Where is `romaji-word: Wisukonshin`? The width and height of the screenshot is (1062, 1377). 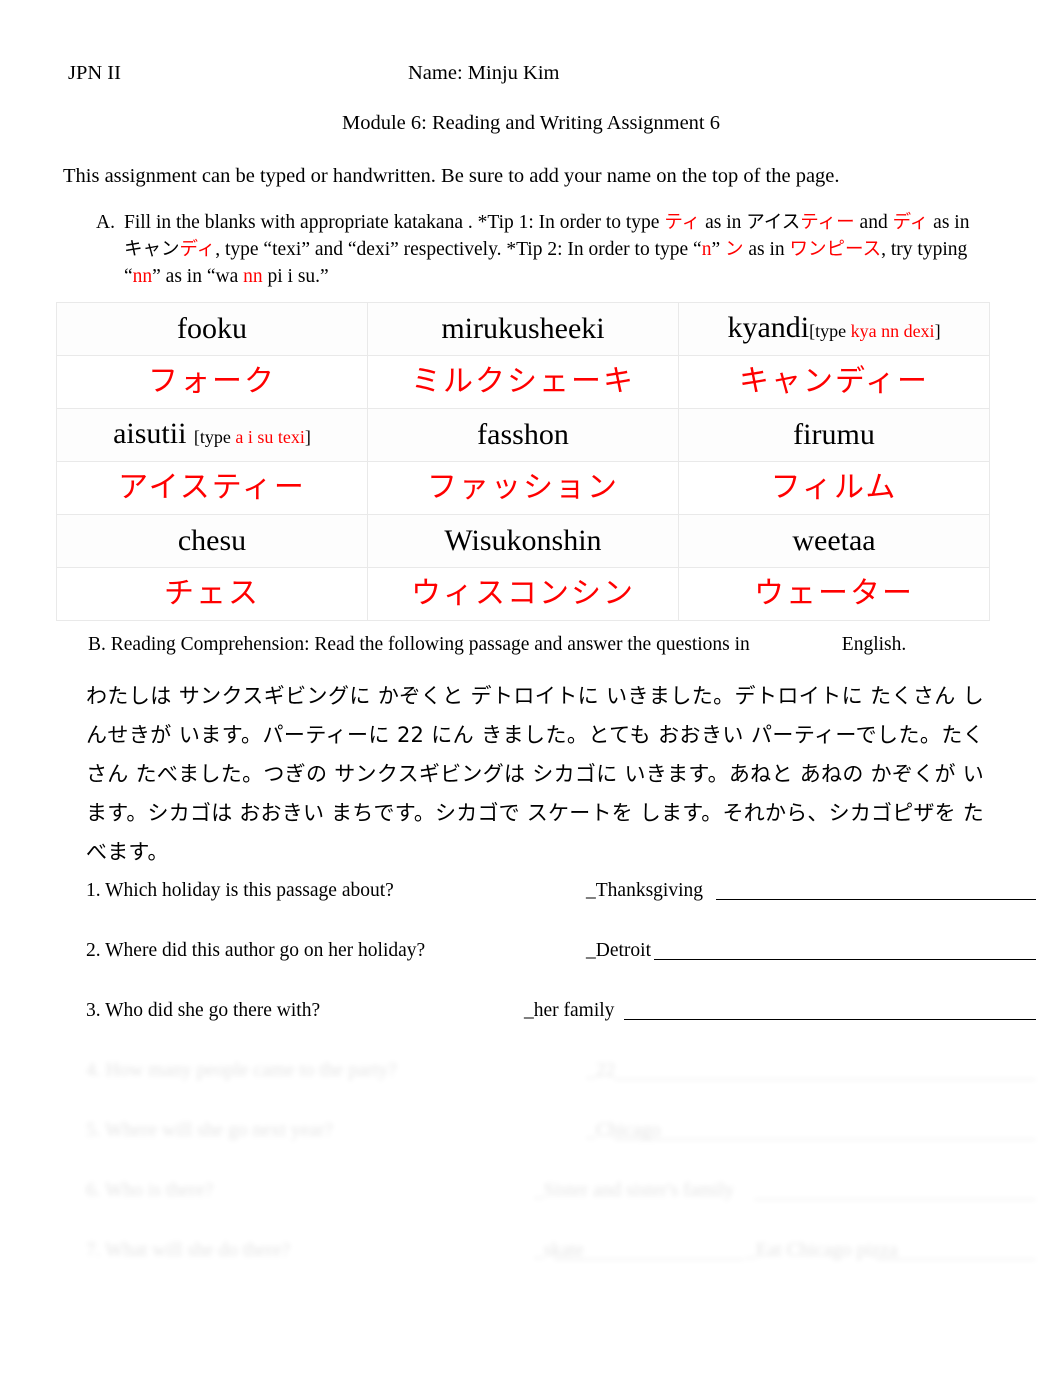
romaji-word: Wisukonshin is located at coordinates (522, 540).